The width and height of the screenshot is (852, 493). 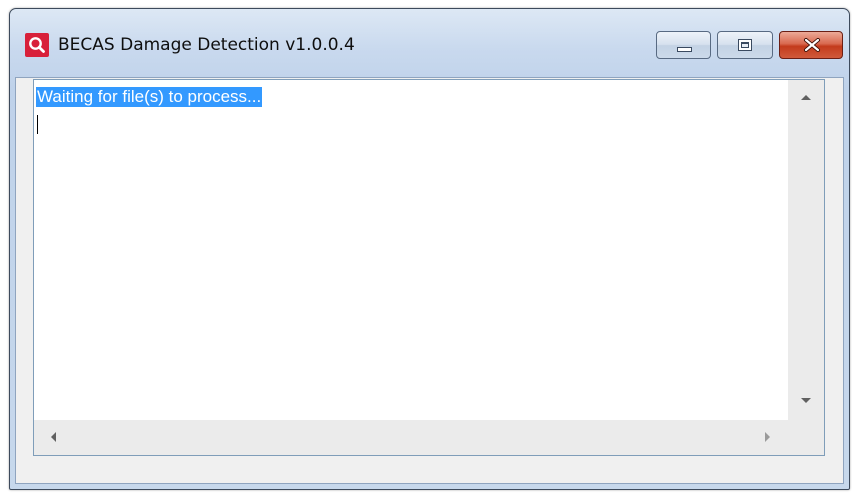 What do you see at coordinates (806, 97) in the screenshot?
I see `scroll-up-icon` at bounding box center [806, 97].